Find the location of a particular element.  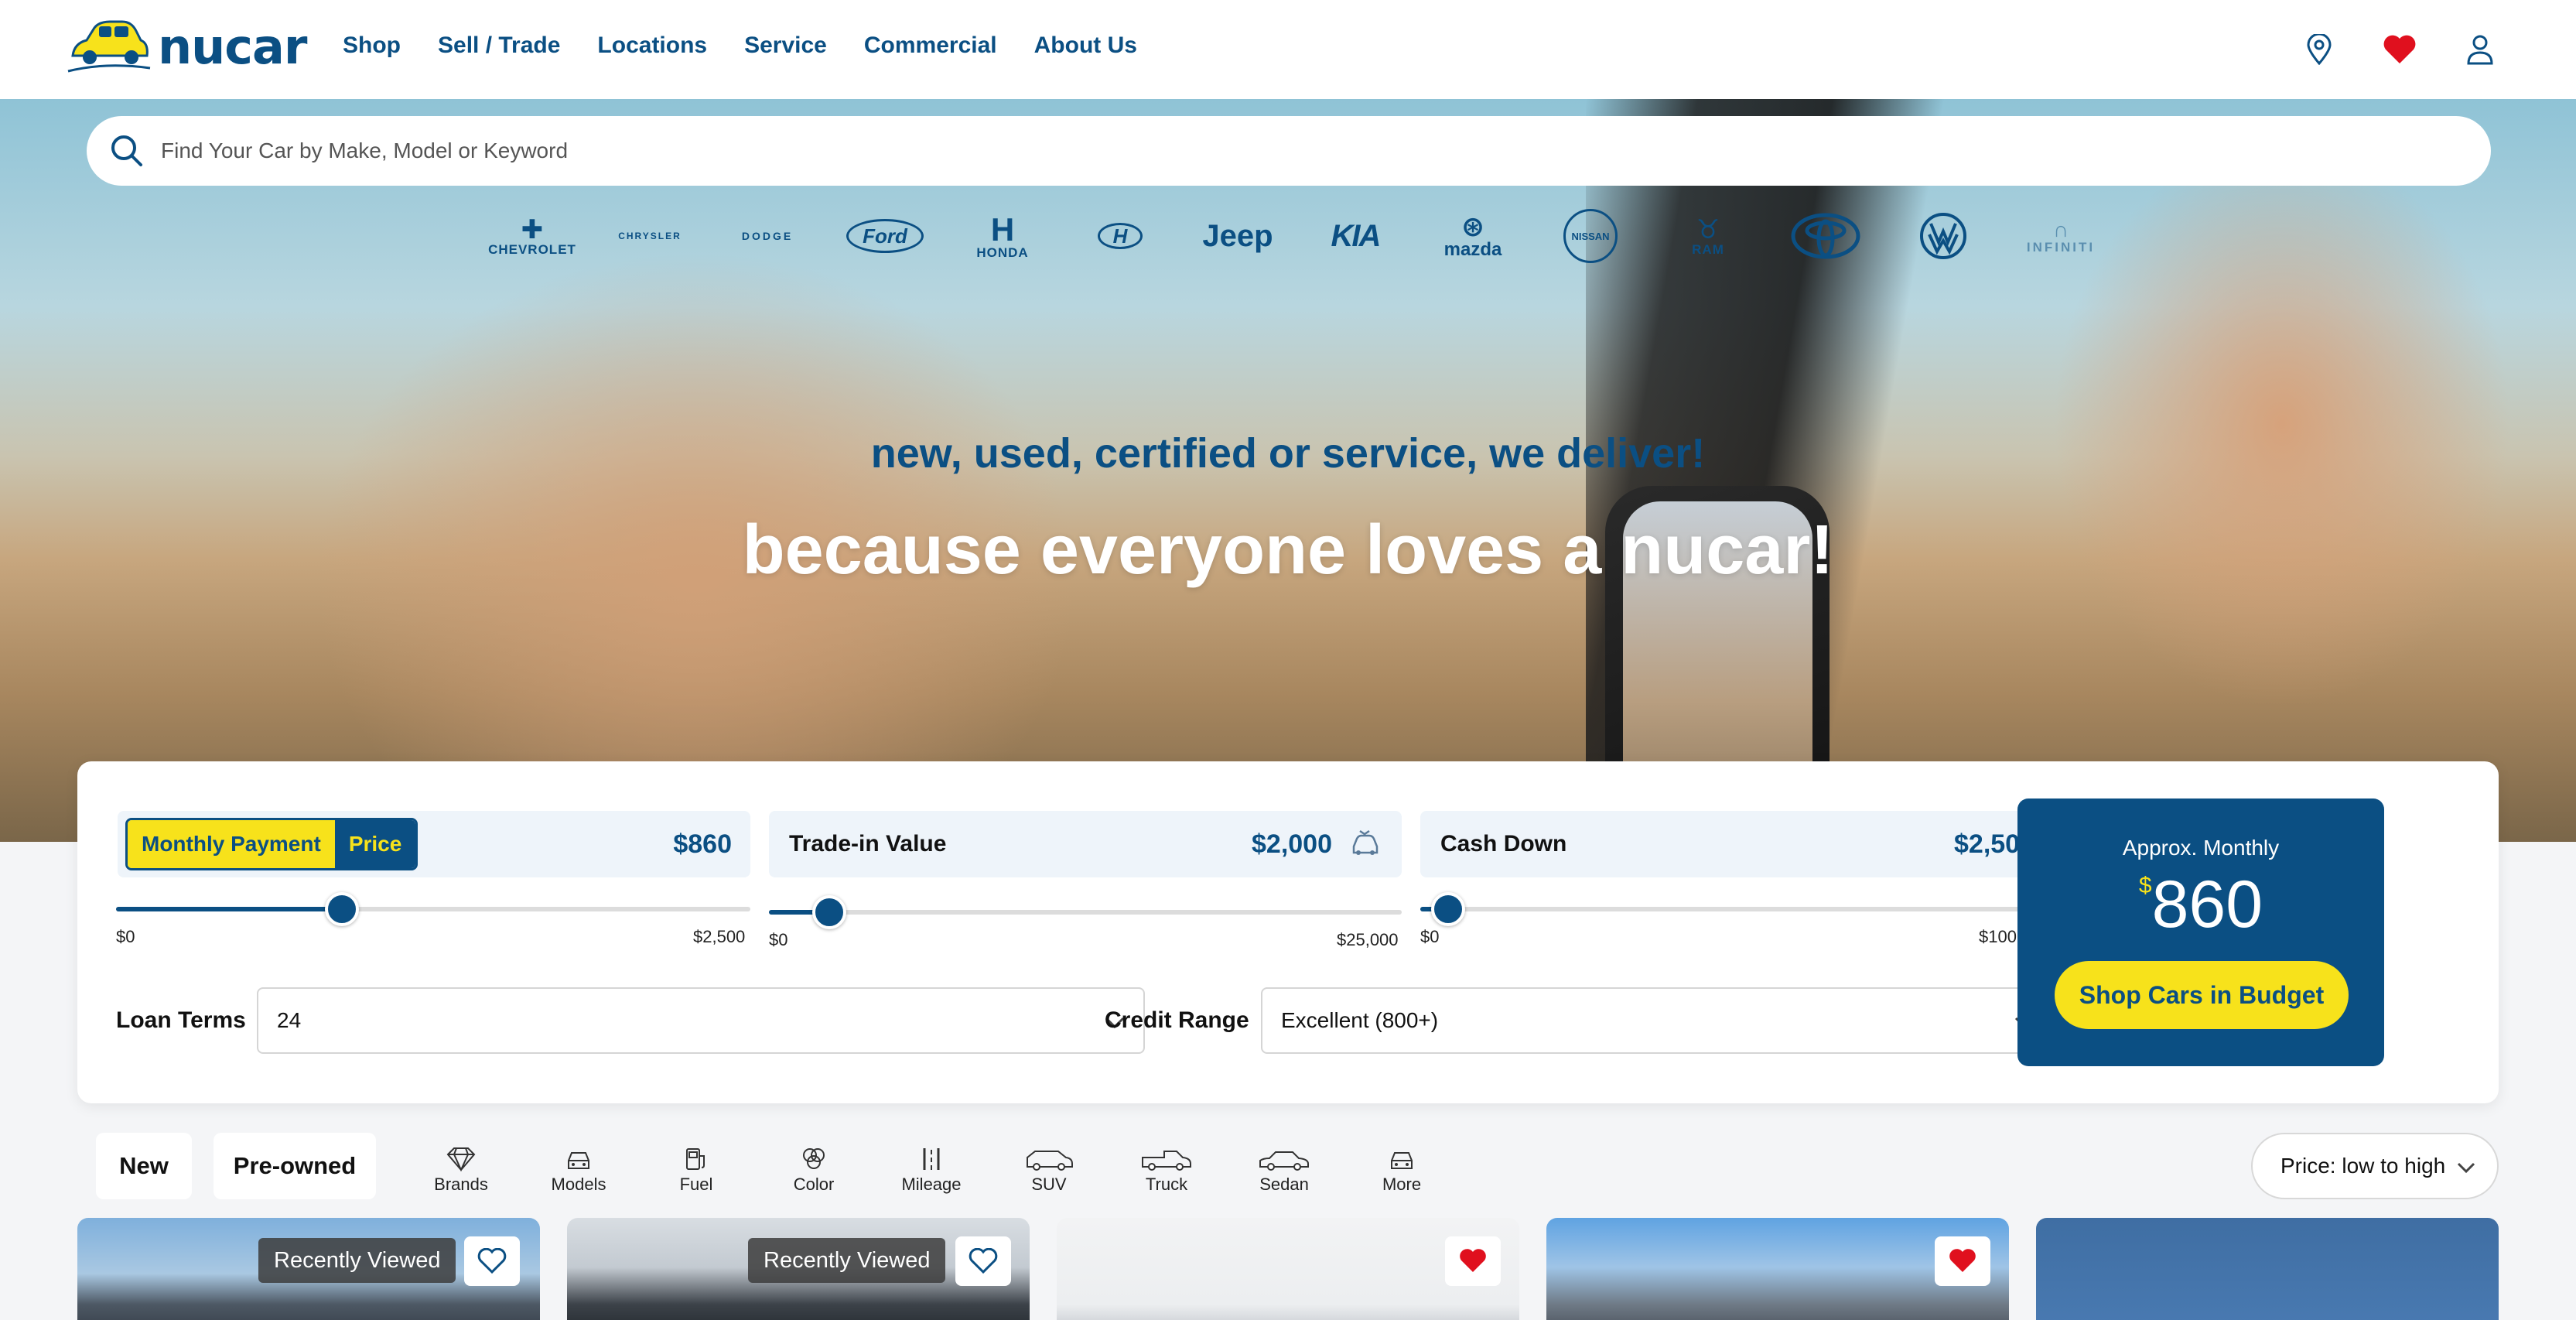

cash-down-handle is located at coordinates (1448, 909).